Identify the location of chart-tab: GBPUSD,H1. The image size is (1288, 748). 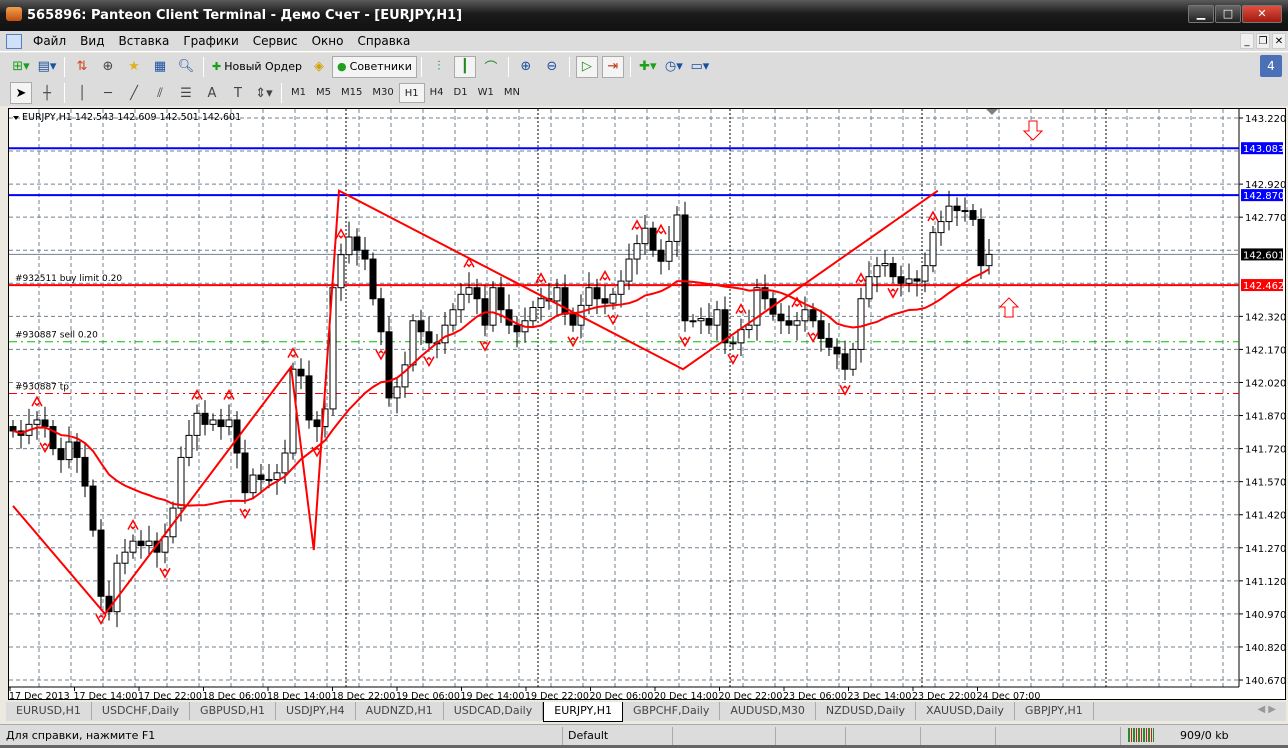
(233, 711).